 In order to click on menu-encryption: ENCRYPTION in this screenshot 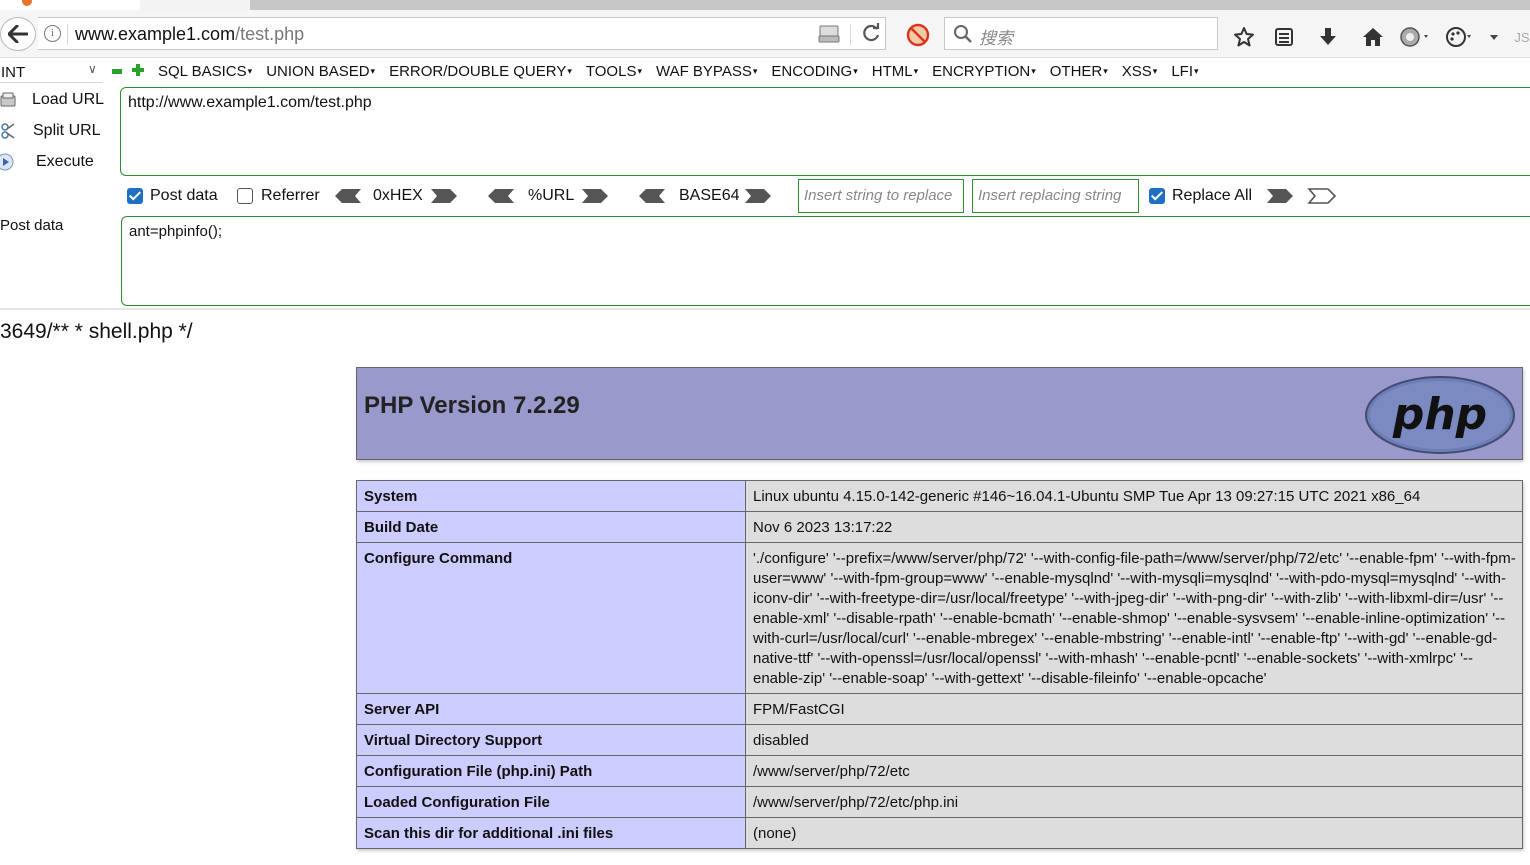, I will do `click(984, 71)`.